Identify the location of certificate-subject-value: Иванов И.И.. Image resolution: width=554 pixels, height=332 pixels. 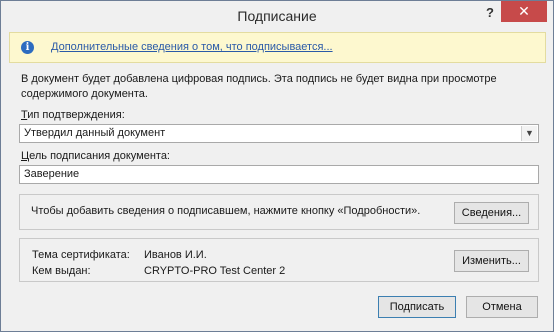
(175, 255).